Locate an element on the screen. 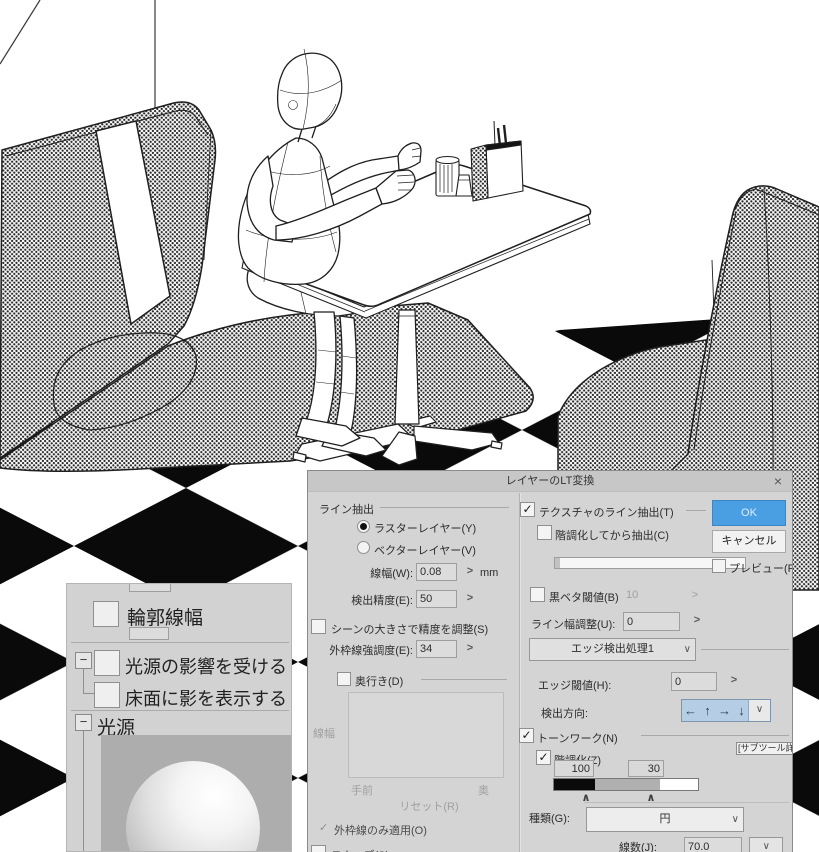  outline-emphasis-label: 外枠線強調度(E): is located at coordinates (371, 651).